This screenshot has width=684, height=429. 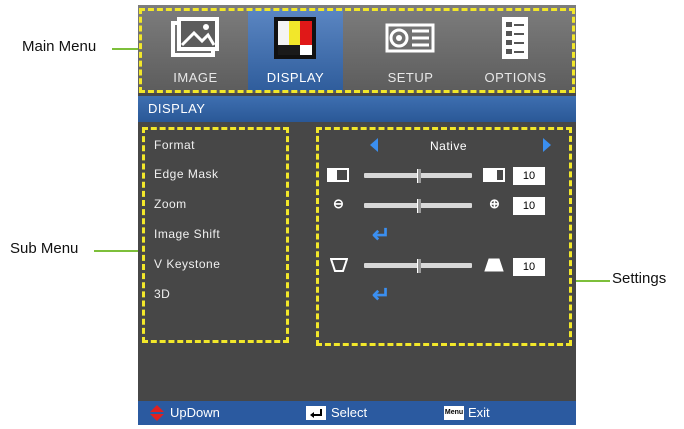 What do you see at coordinates (547, 145) in the screenshot?
I see `arrow-right-icon` at bounding box center [547, 145].